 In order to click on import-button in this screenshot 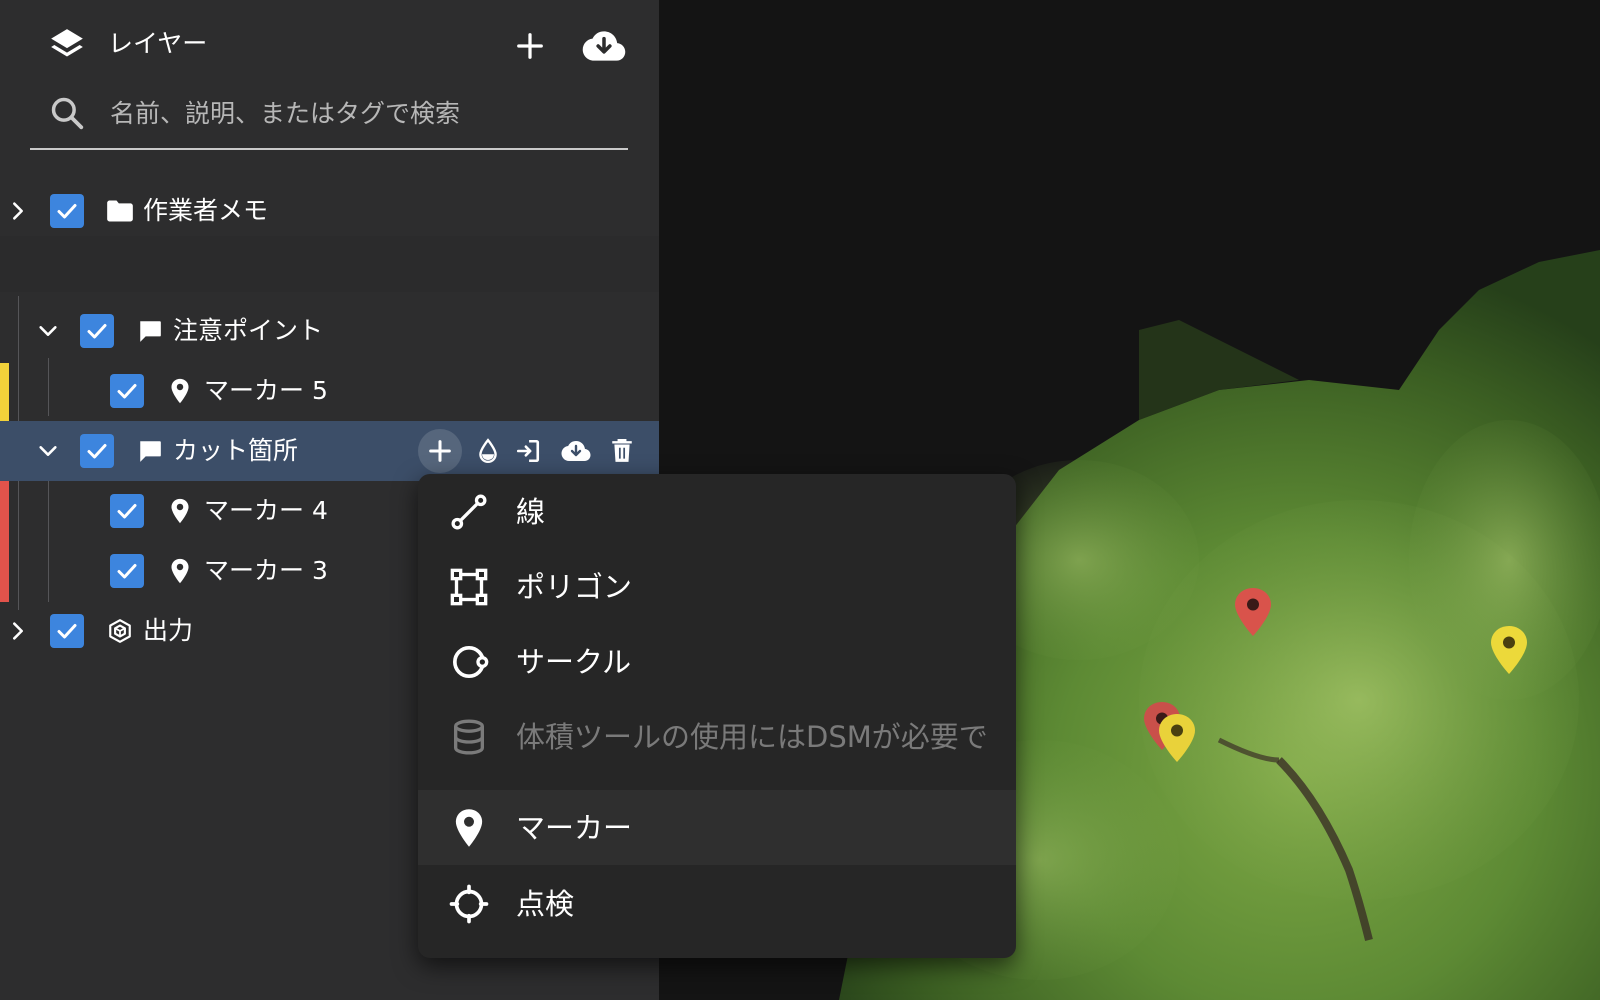, I will do `click(528, 451)`.